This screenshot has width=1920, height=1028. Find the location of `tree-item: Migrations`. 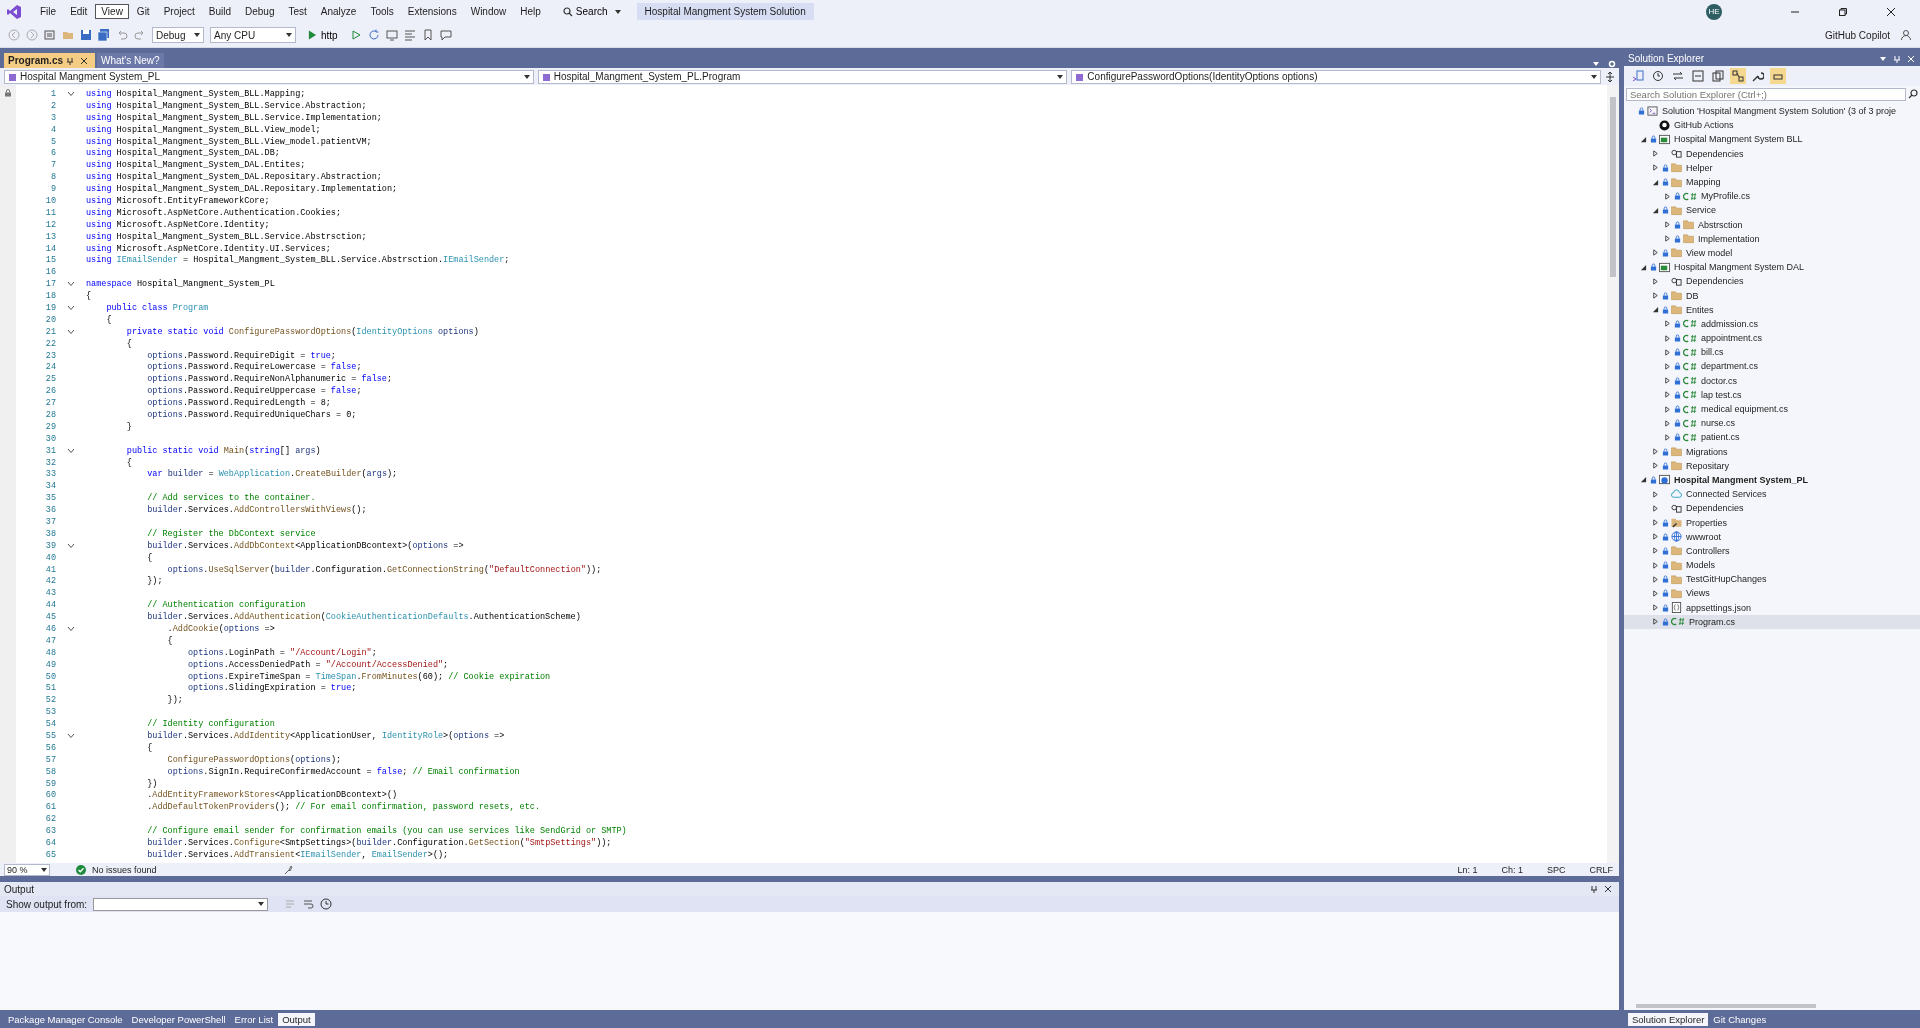

tree-item: Migrations is located at coordinates (1772, 451).